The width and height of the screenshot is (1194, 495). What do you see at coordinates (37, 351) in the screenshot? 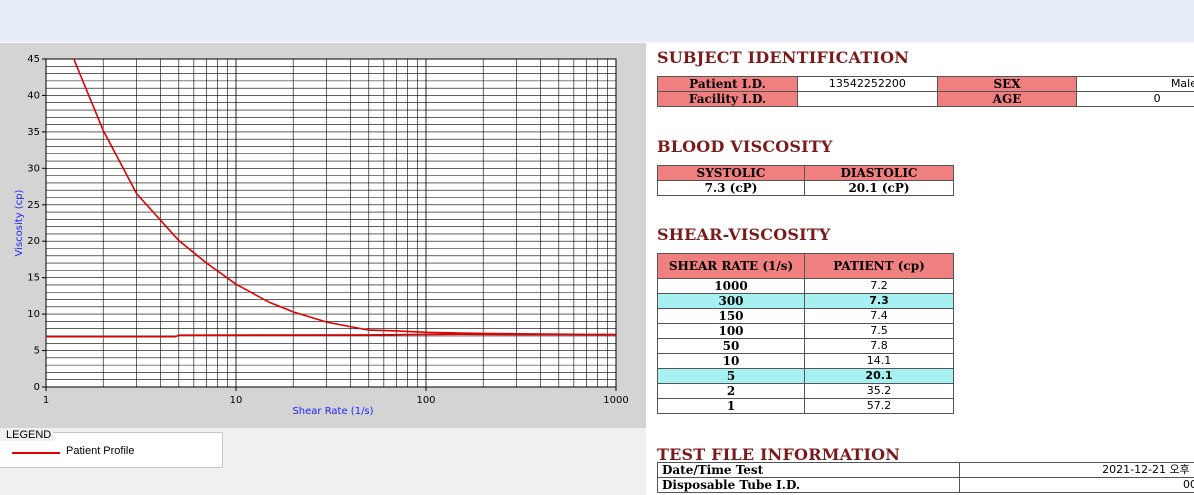
I see `y-tick-label: 5` at bounding box center [37, 351].